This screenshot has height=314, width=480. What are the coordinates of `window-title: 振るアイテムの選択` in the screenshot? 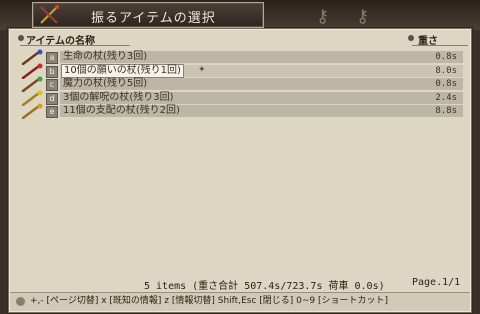 It's located at (153, 18).